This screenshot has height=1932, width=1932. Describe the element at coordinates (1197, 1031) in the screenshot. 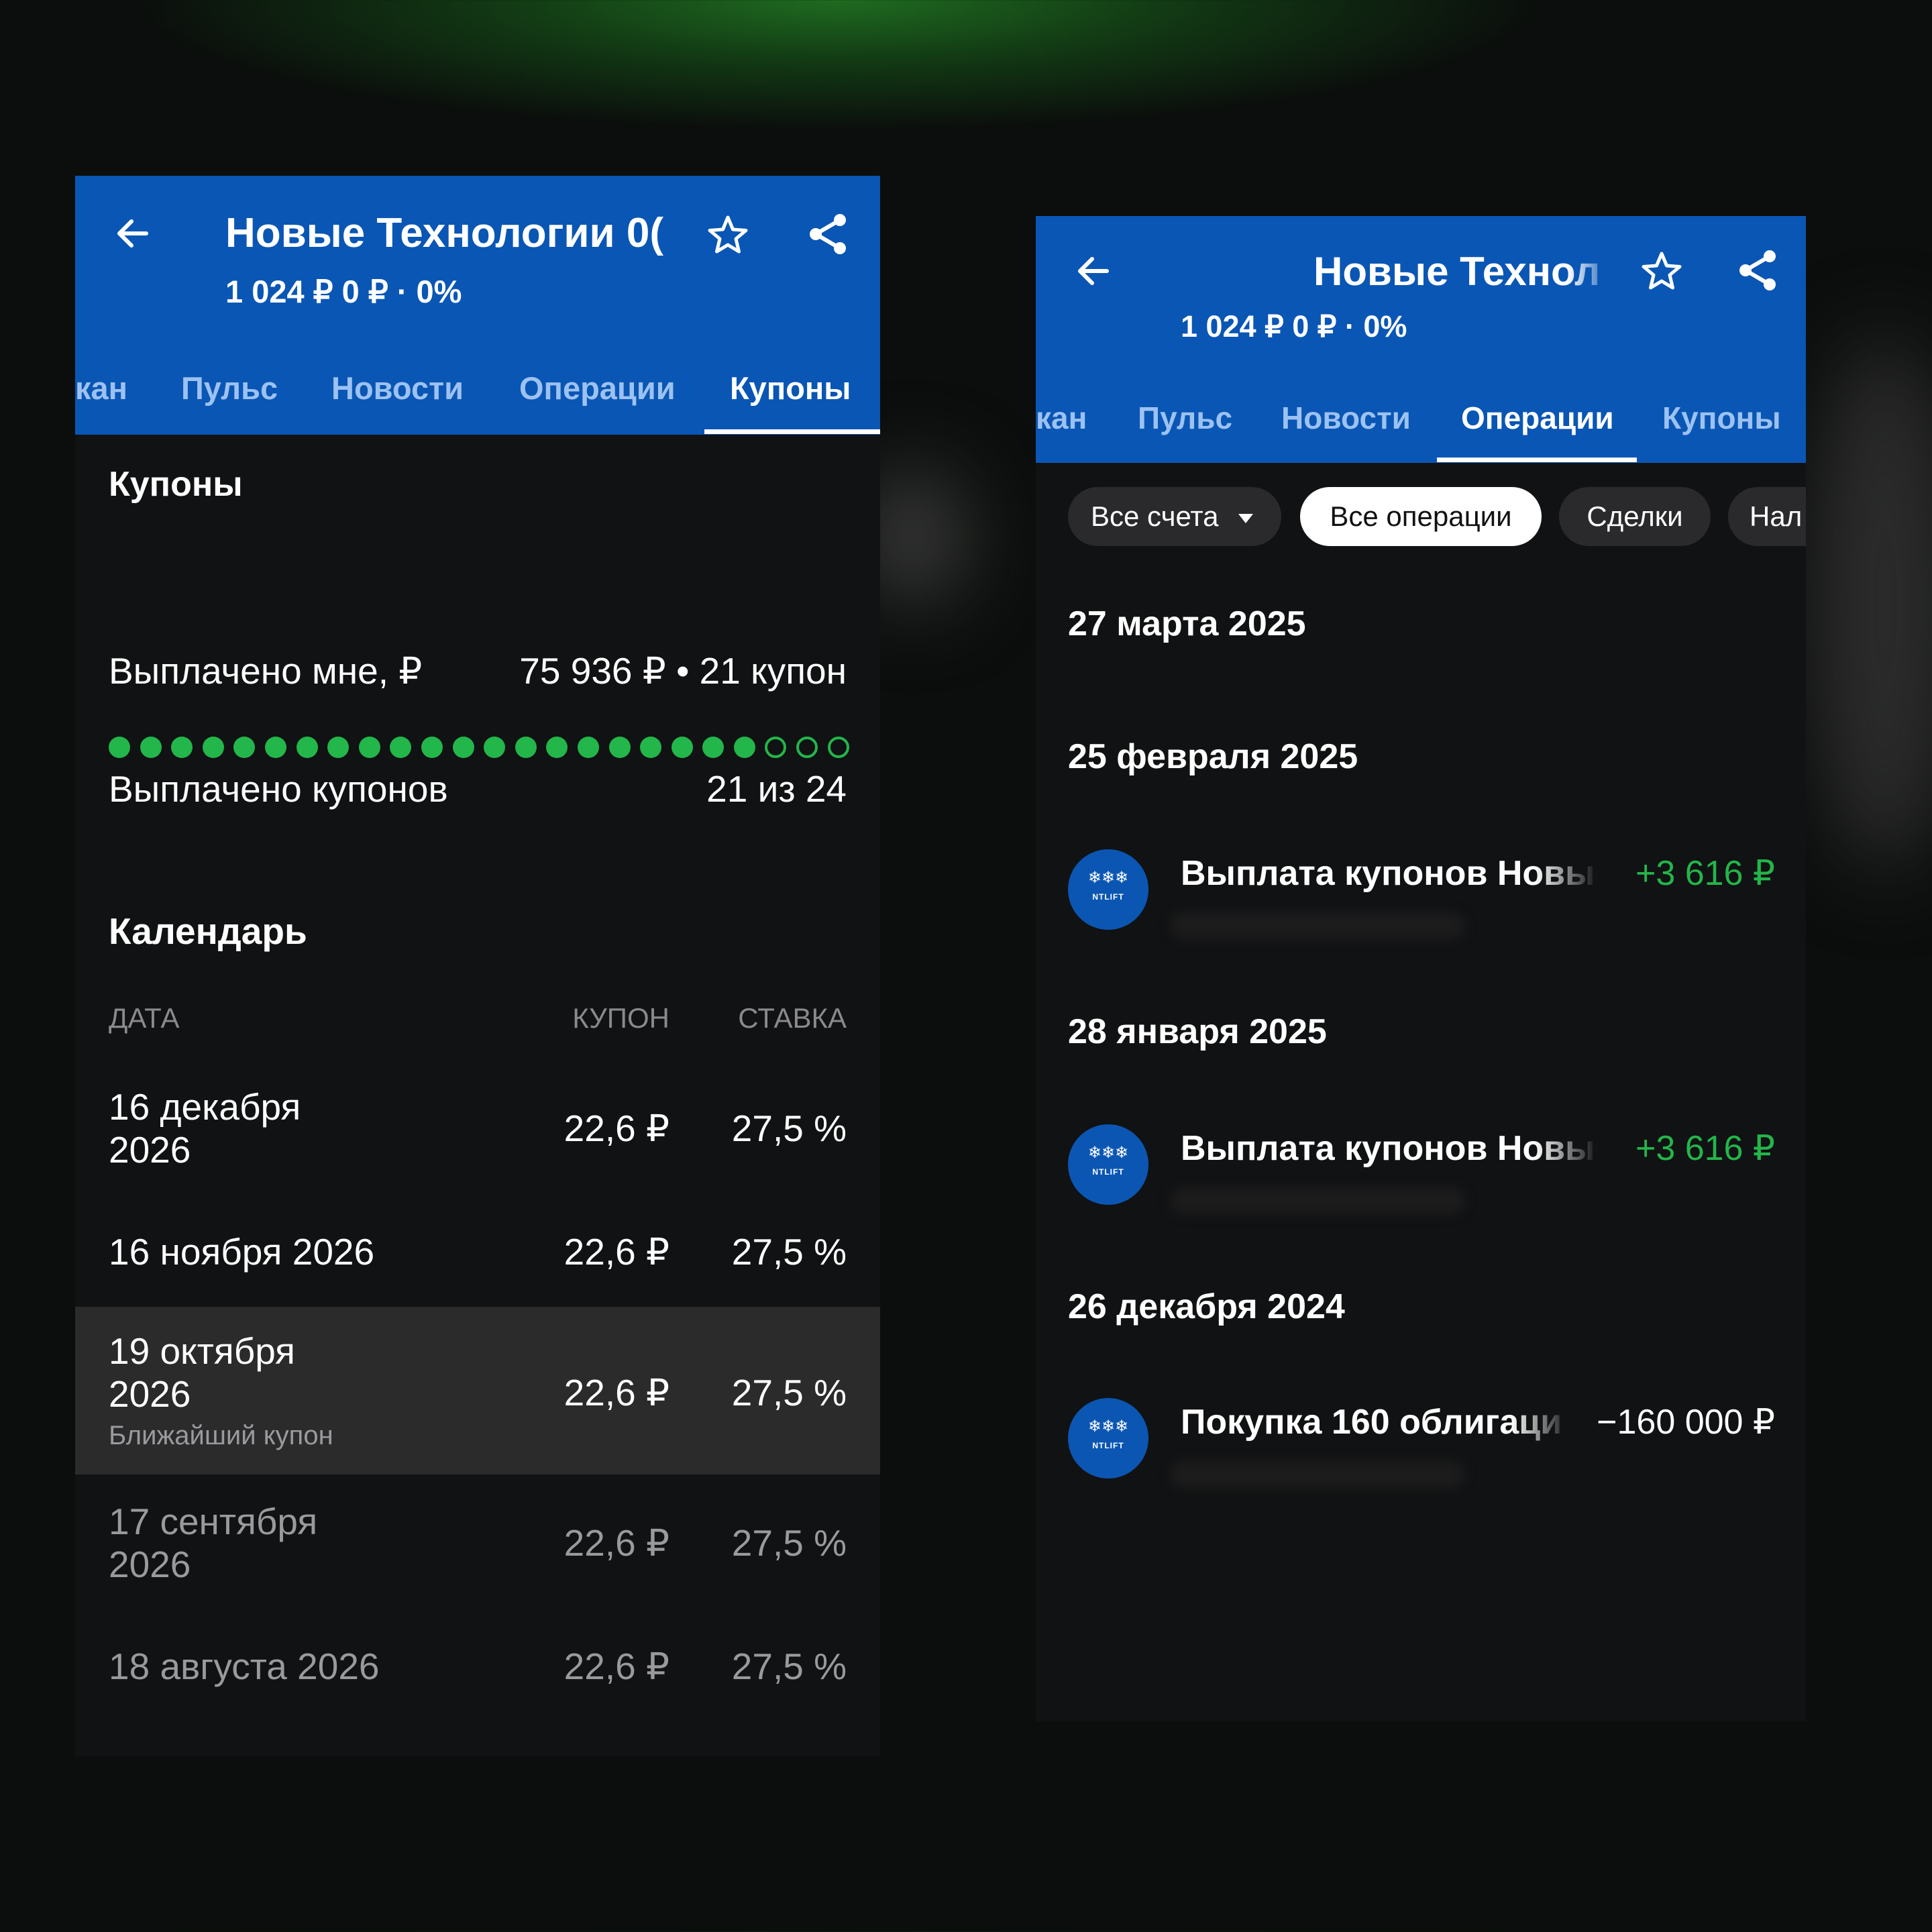

I see `date-group-header: 28 января 2025` at that location.